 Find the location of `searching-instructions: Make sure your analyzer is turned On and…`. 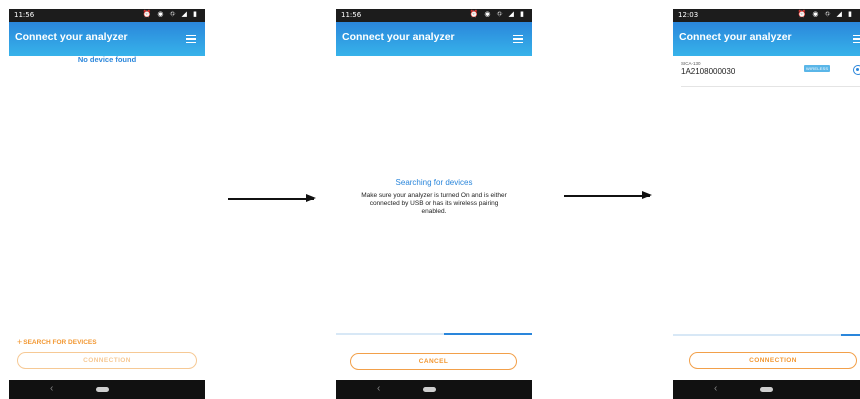

searching-instructions: Make sure your analyzer is turned On and… is located at coordinates (434, 203).